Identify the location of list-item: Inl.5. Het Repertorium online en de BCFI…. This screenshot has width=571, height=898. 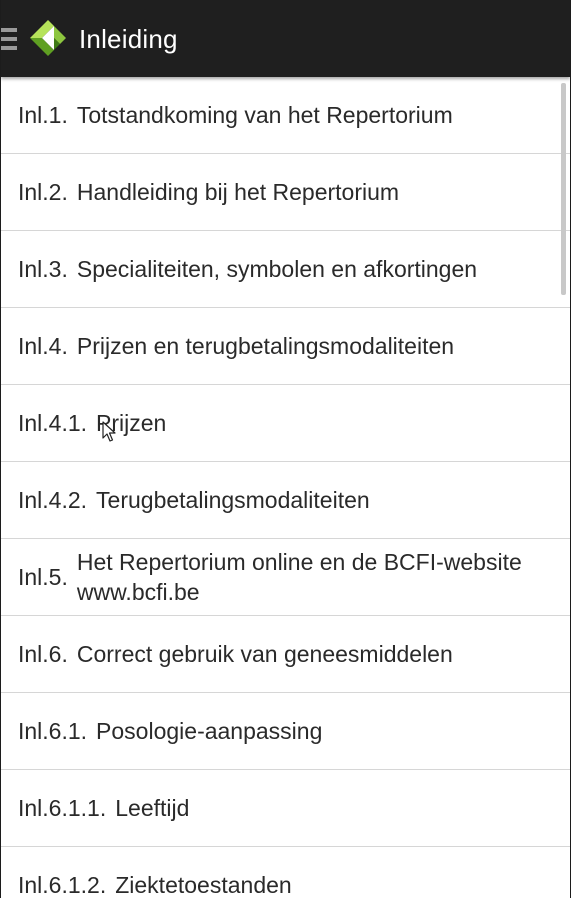
(285, 577).